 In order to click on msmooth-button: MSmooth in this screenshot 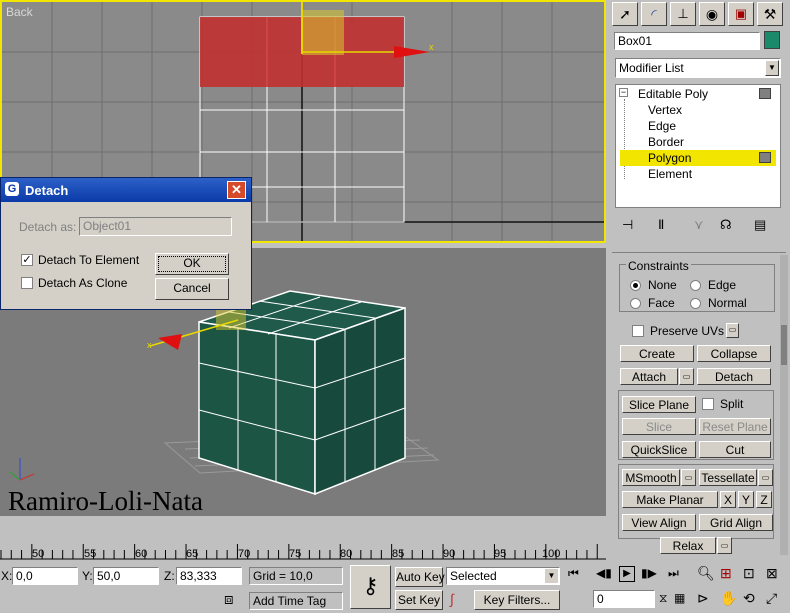, I will do `click(651, 477)`.